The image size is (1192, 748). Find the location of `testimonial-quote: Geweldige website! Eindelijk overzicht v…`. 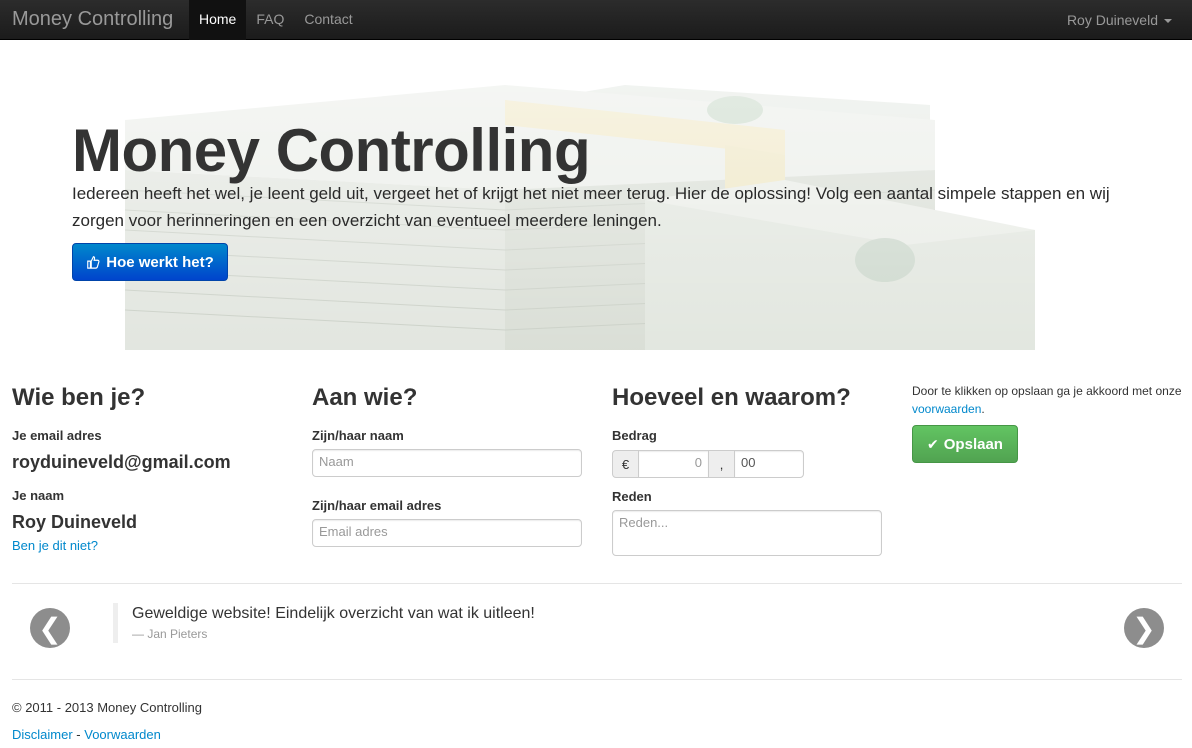

testimonial-quote: Geweldige website! Eindelijk overzicht v… is located at coordinates (324, 623).